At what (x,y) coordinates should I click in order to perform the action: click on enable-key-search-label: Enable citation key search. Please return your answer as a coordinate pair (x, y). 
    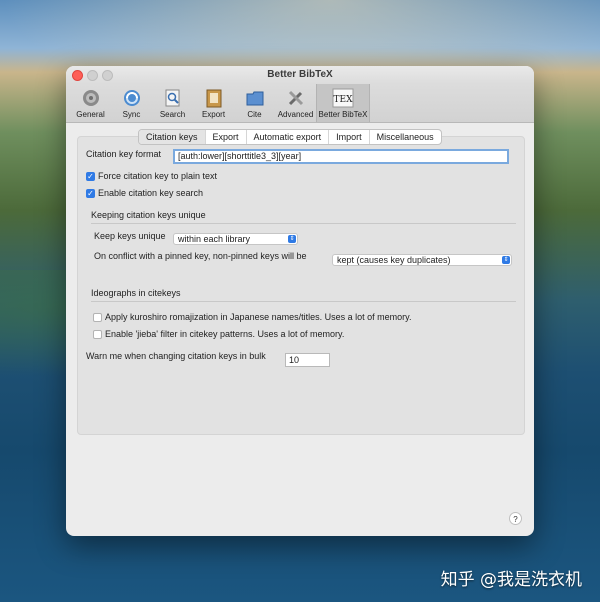
    Looking at the image, I should click on (150, 193).